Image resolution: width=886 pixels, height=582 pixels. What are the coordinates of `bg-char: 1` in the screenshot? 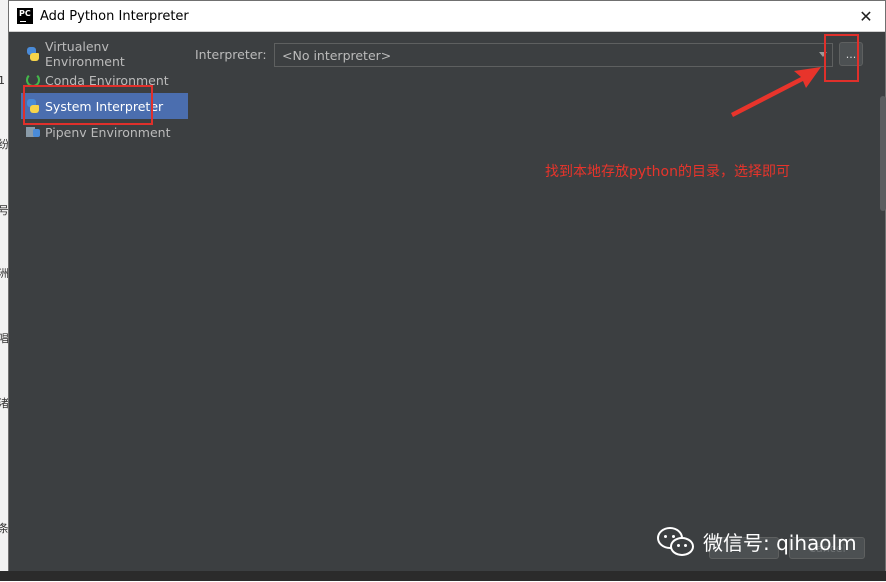 It's located at (2, 80).